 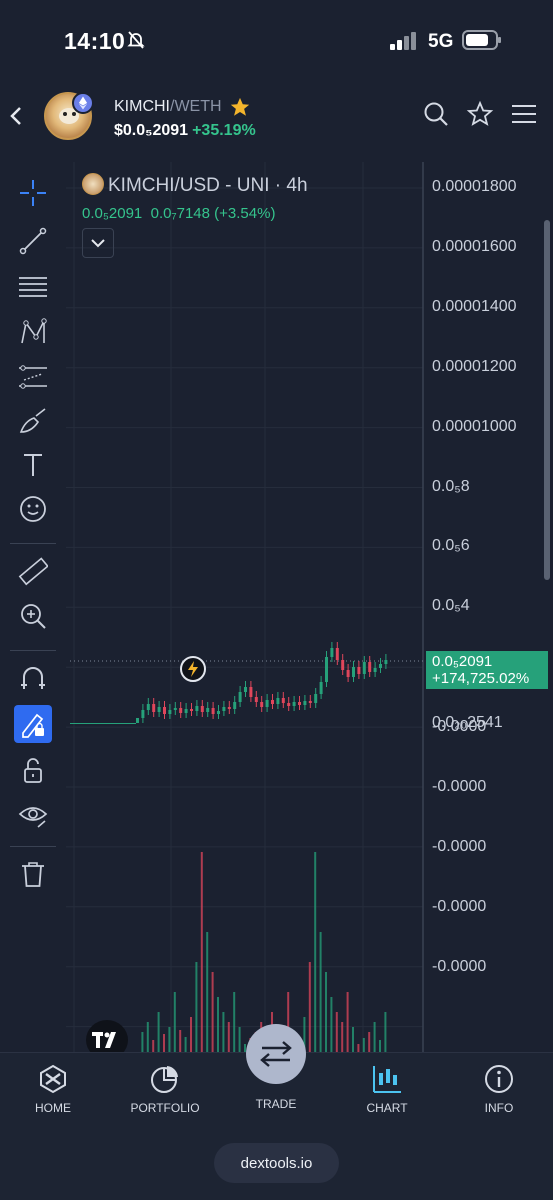 I want to click on chart-icon, so click(x=387, y=1079).